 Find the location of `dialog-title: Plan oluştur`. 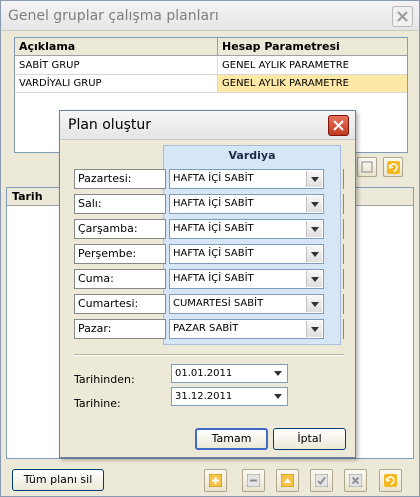

dialog-title: Plan oluştur is located at coordinates (109, 125).